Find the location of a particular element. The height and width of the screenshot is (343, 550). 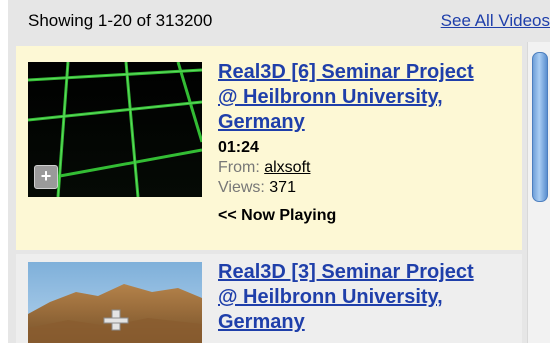

video-thumbnail is located at coordinates (115, 302).